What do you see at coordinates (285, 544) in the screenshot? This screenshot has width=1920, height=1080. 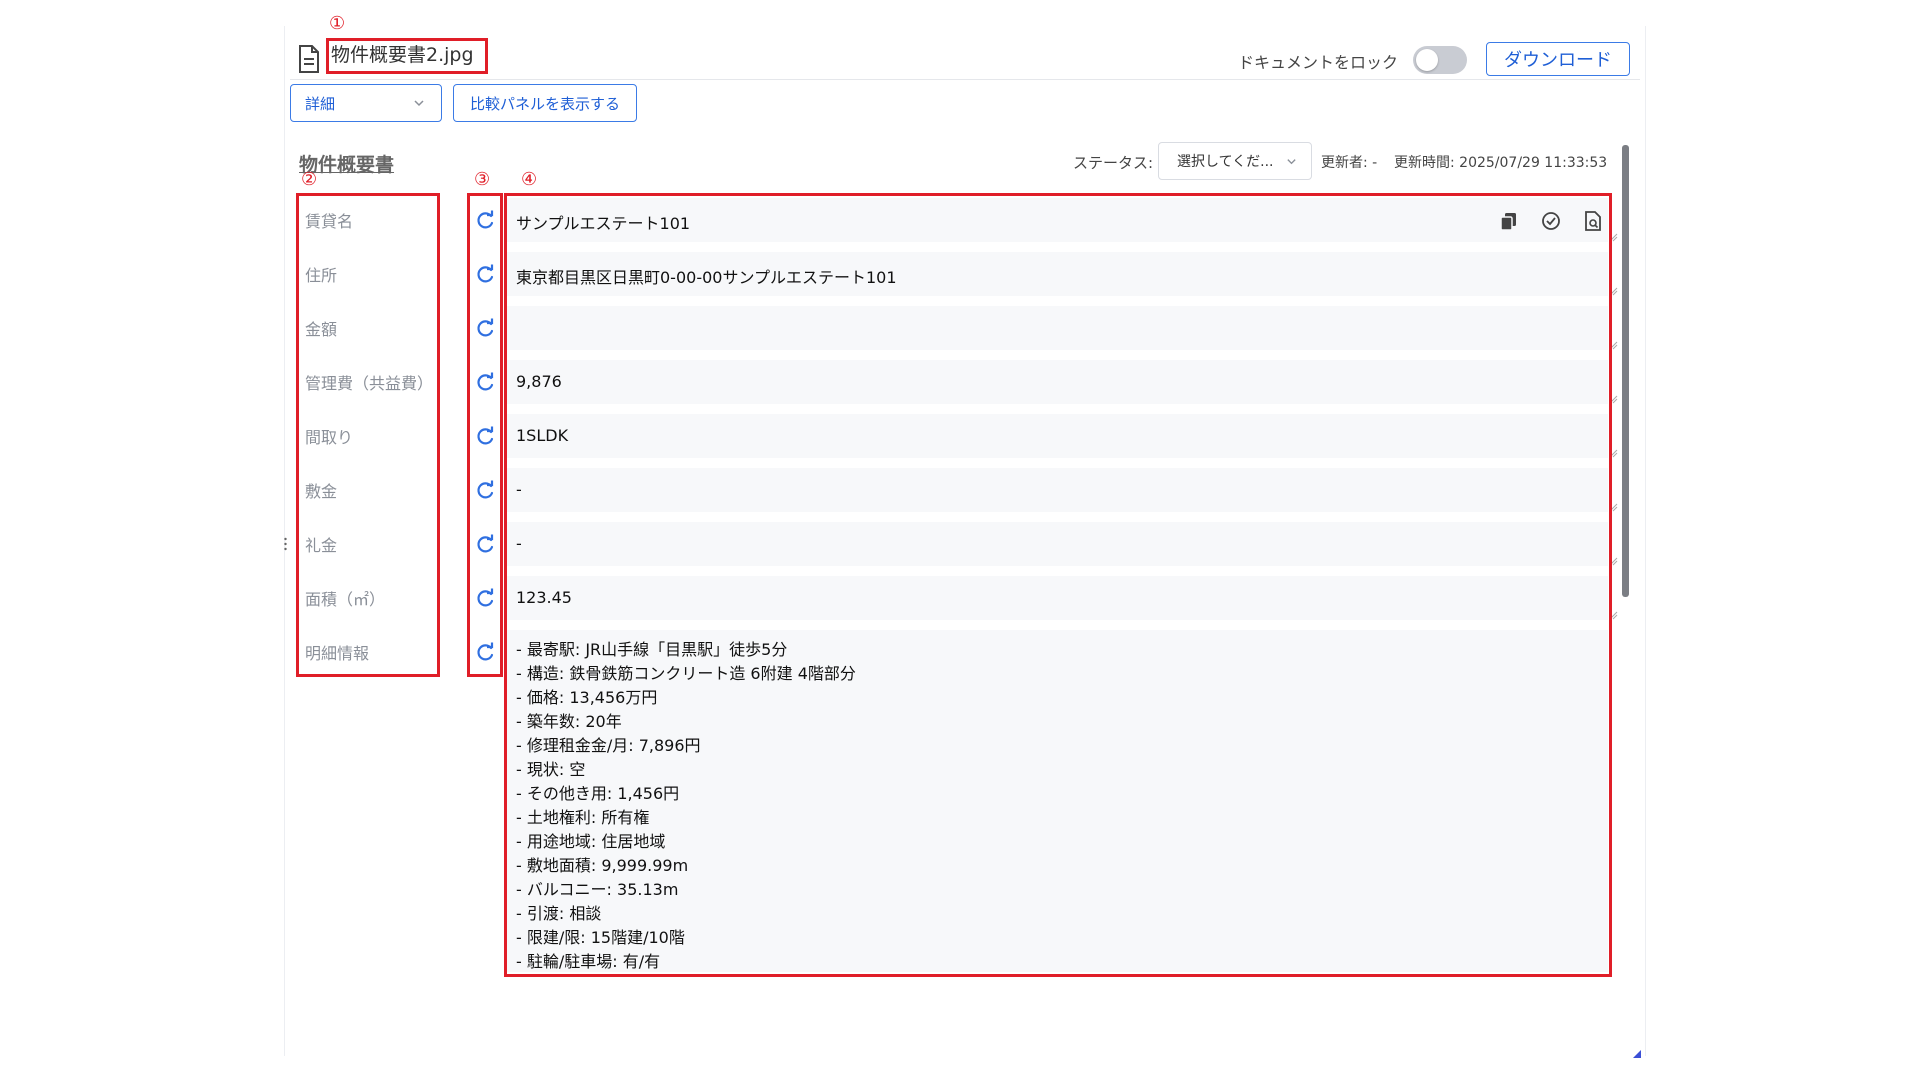 I see `panel-resize-grip` at bounding box center [285, 544].